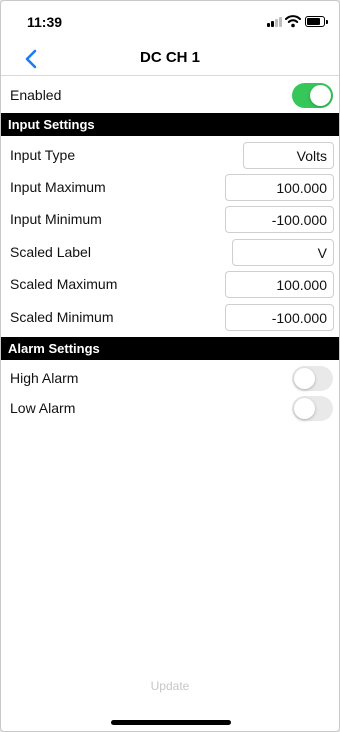 Image resolution: width=340 pixels, height=732 pixels. I want to click on home-indicator, so click(171, 722).